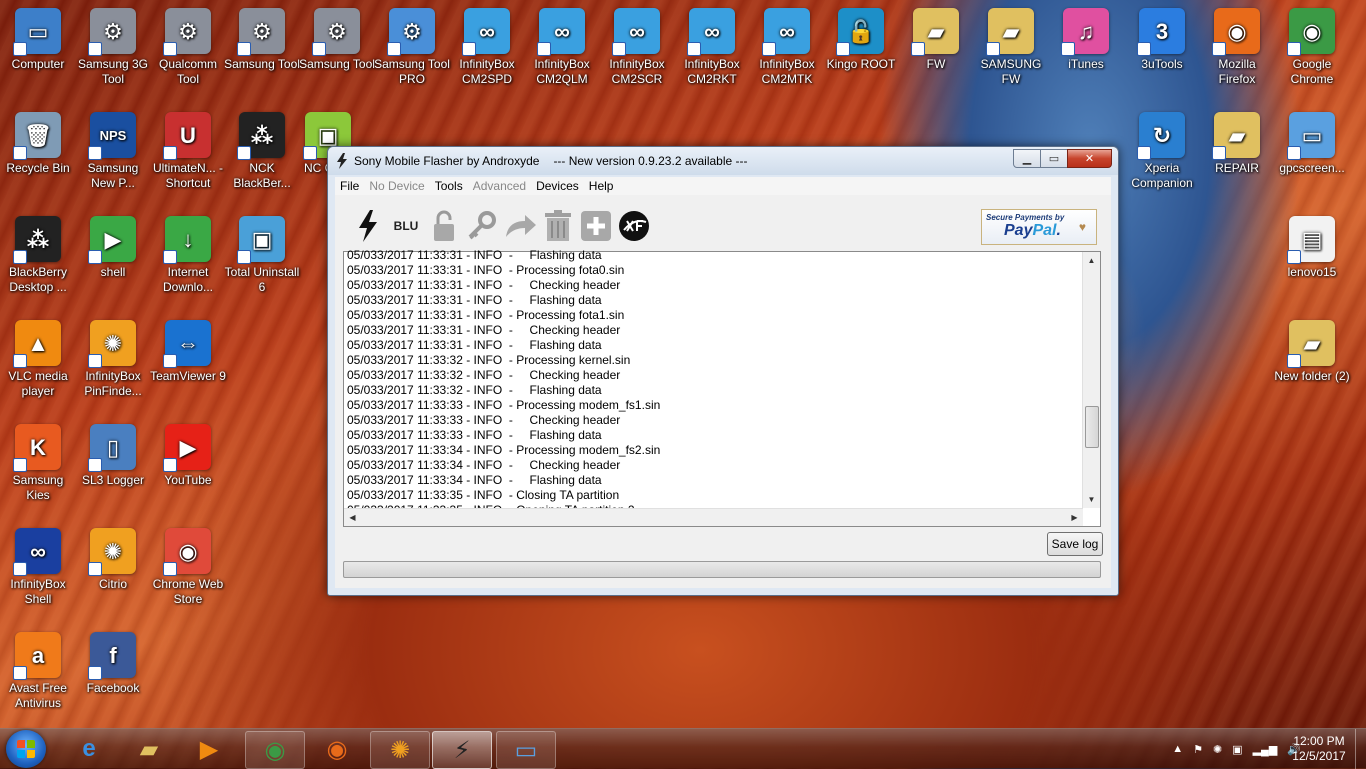 The width and height of the screenshot is (1366, 769). What do you see at coordinates (261, 240) in the screenshot?
I see `desktop-app-icon: ▣` at bounding box center [261, 240].